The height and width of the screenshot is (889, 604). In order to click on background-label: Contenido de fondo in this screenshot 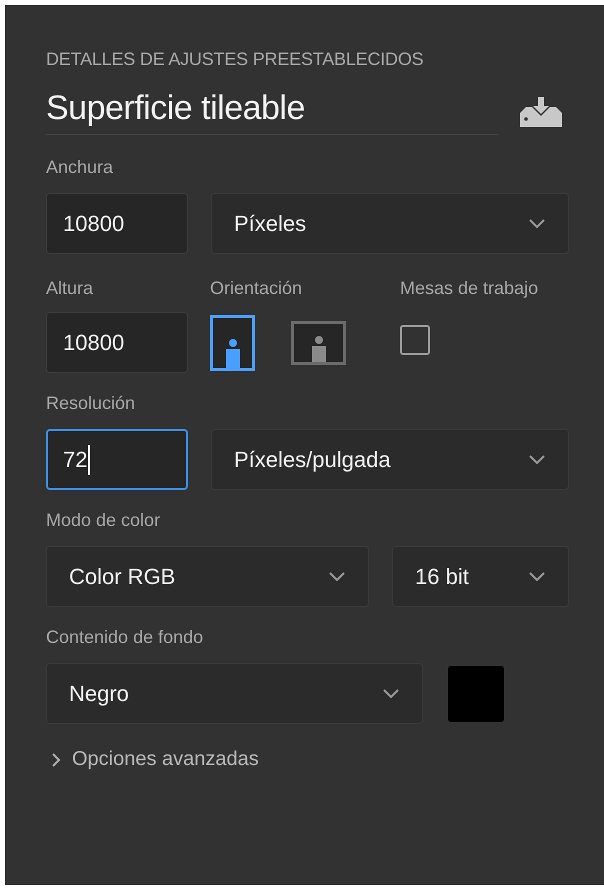, I will do `click(125, 638)`.